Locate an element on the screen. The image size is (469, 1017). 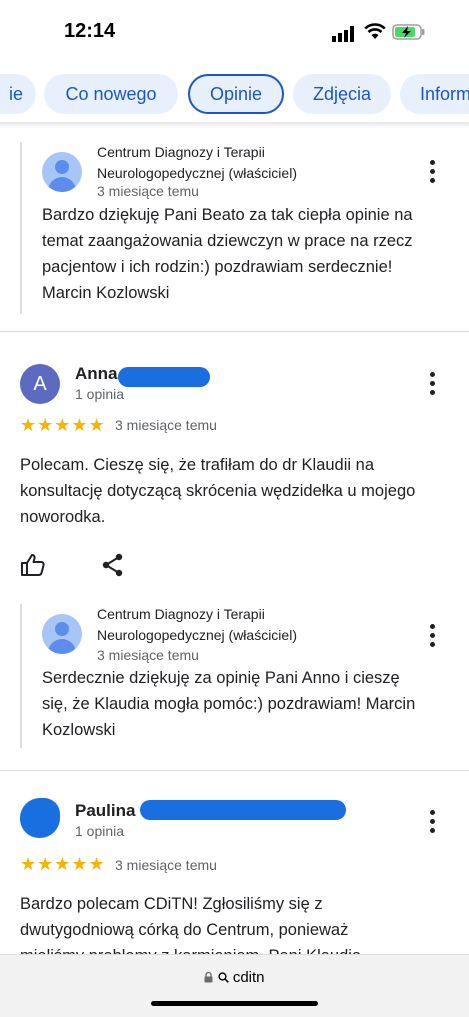
tab-info: Inform is located at coordinates (434, 94).